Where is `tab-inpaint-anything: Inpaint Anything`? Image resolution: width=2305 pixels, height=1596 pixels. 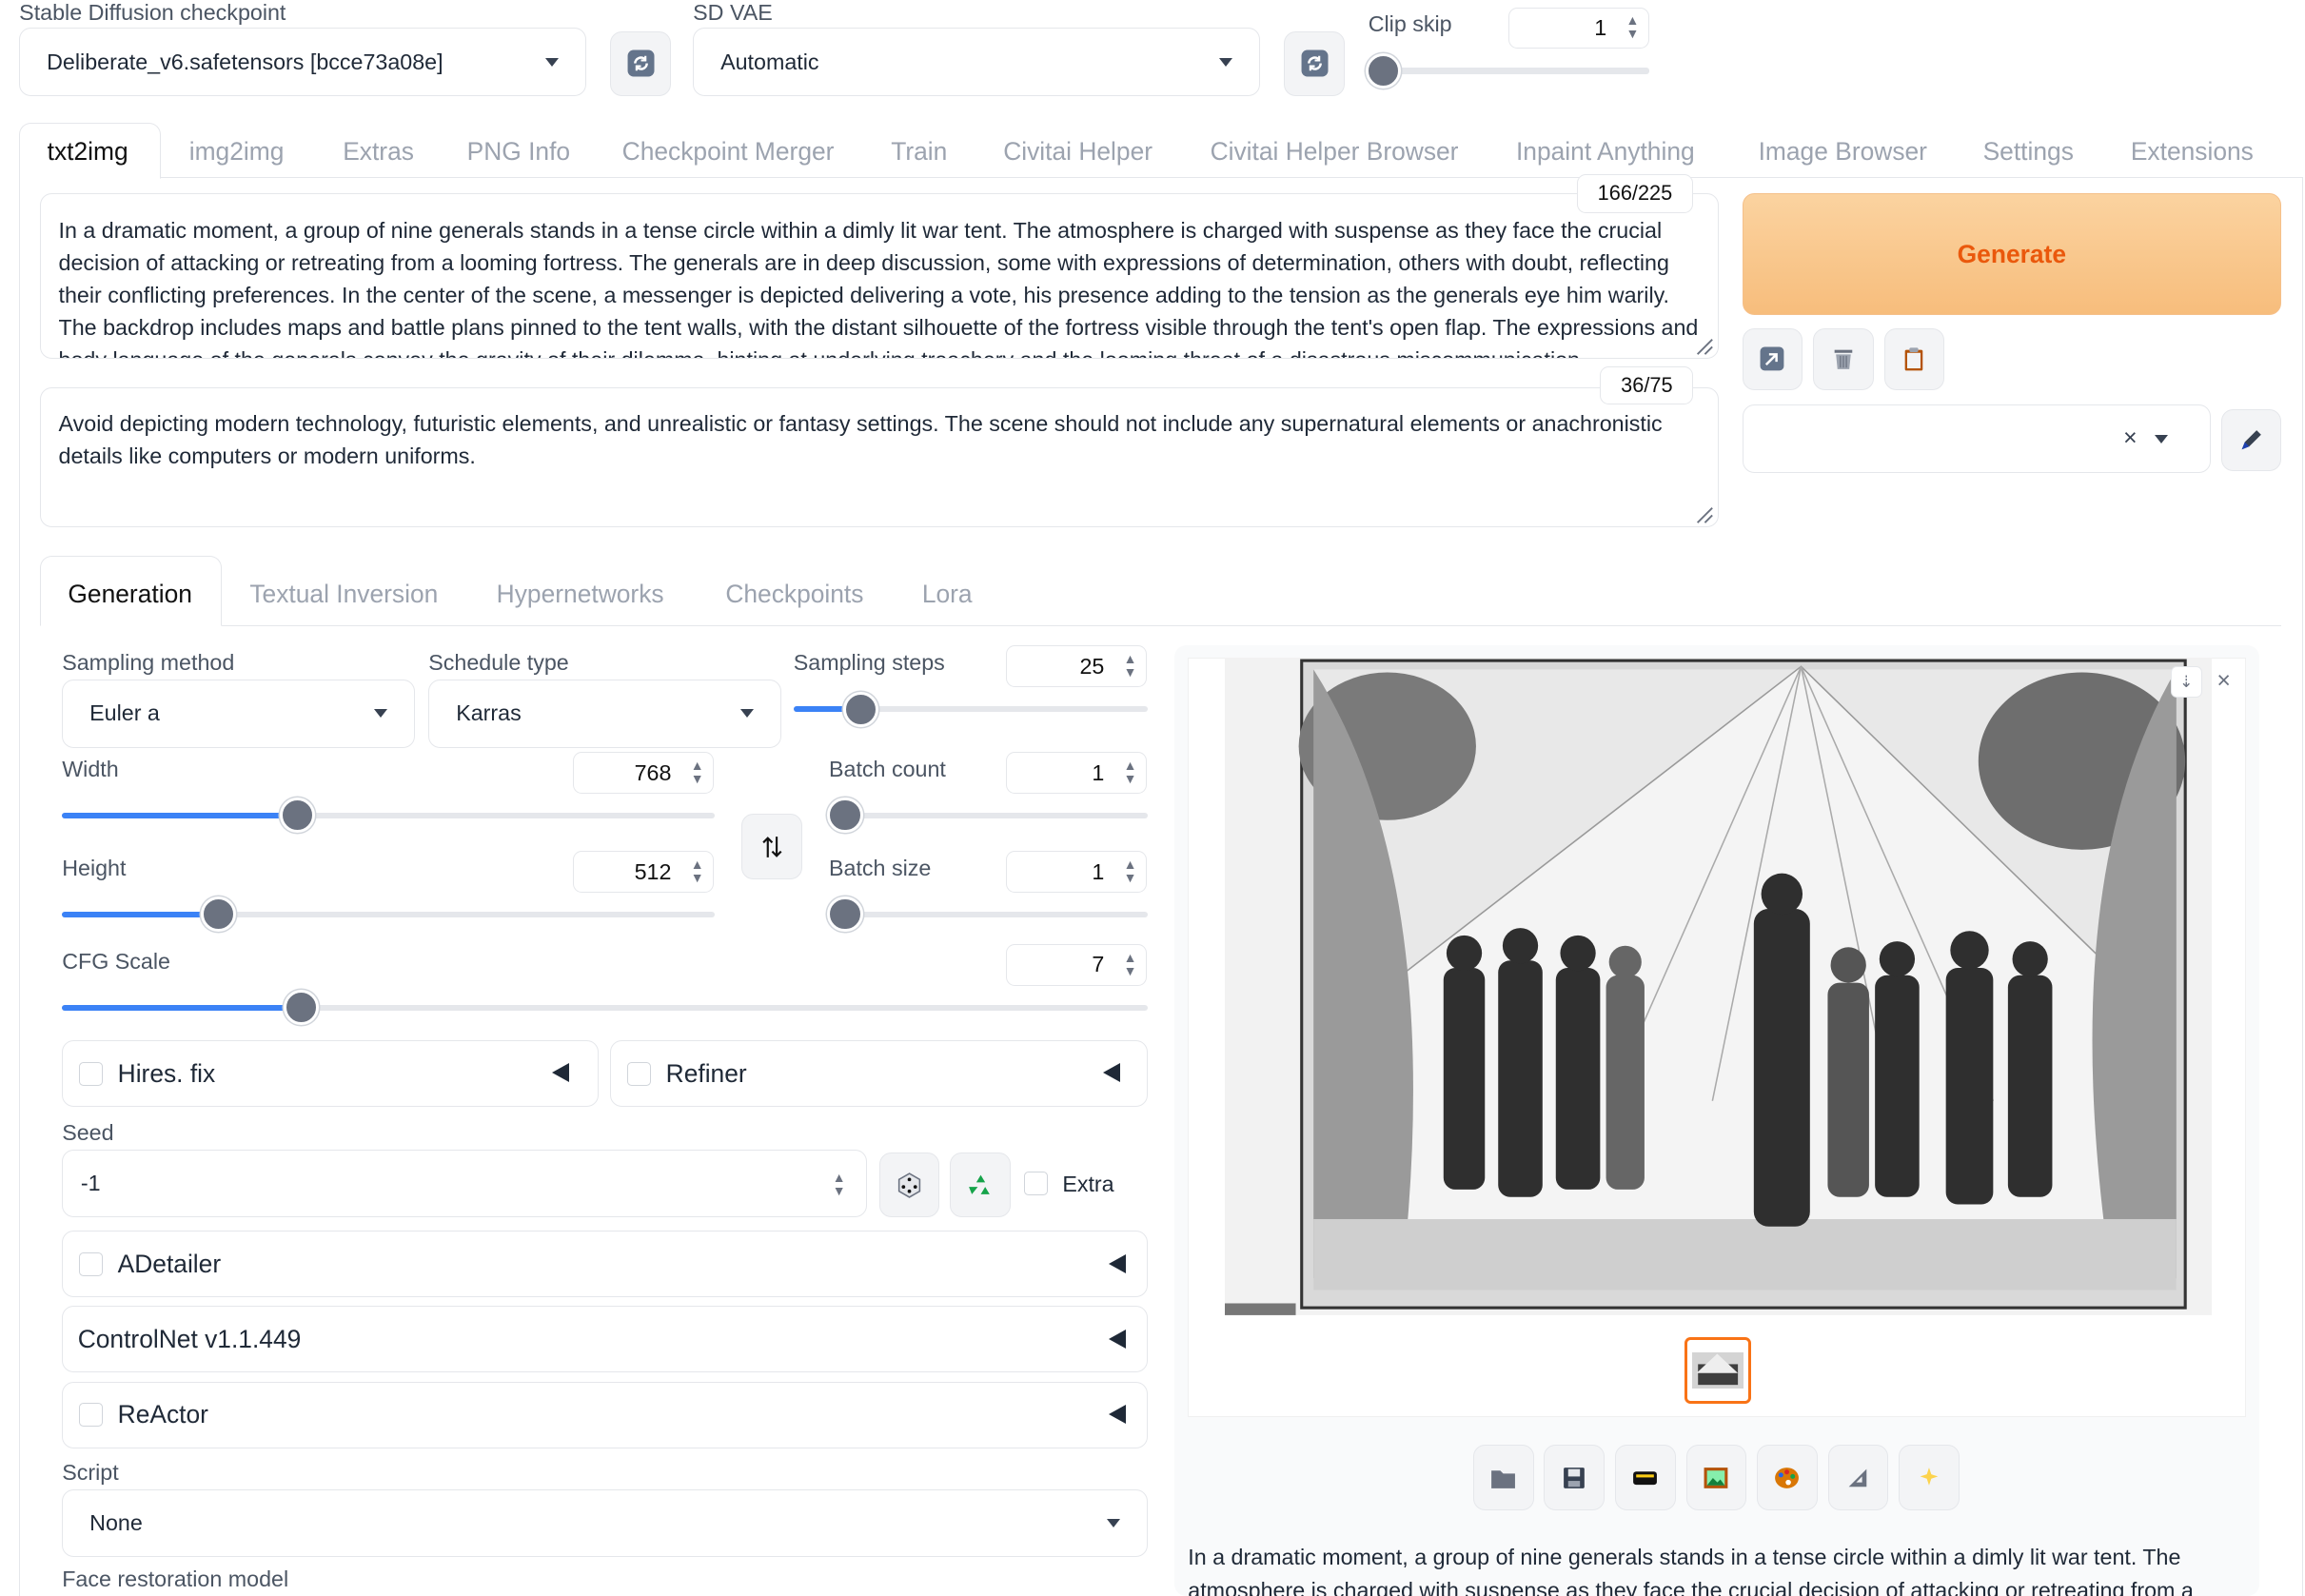
tab-inpaint-anything: Inpaint Anything is located at coordinates (1605, 152).